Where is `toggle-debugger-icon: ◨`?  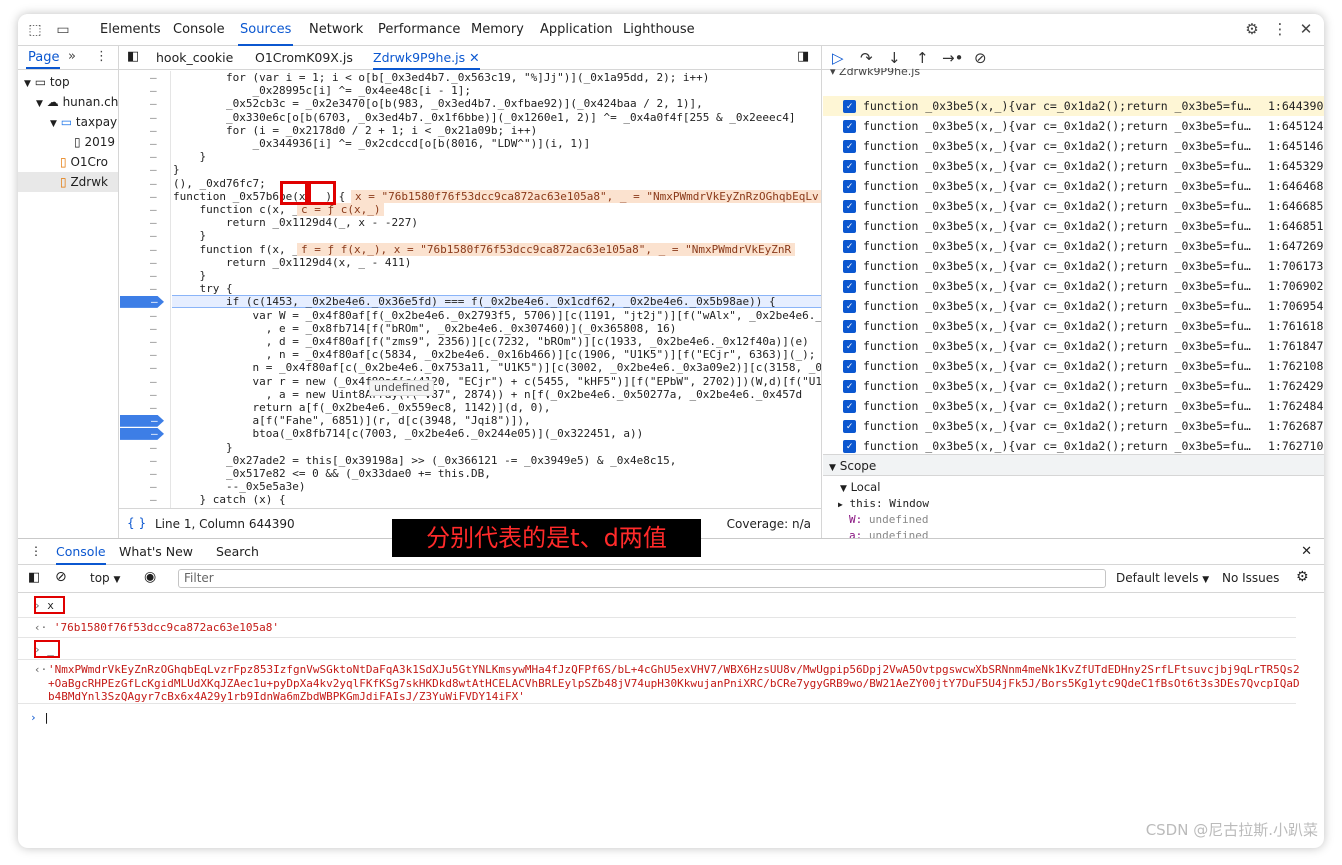 toggle-debugger-icon: ◨ is located at coordinates (803, 56).